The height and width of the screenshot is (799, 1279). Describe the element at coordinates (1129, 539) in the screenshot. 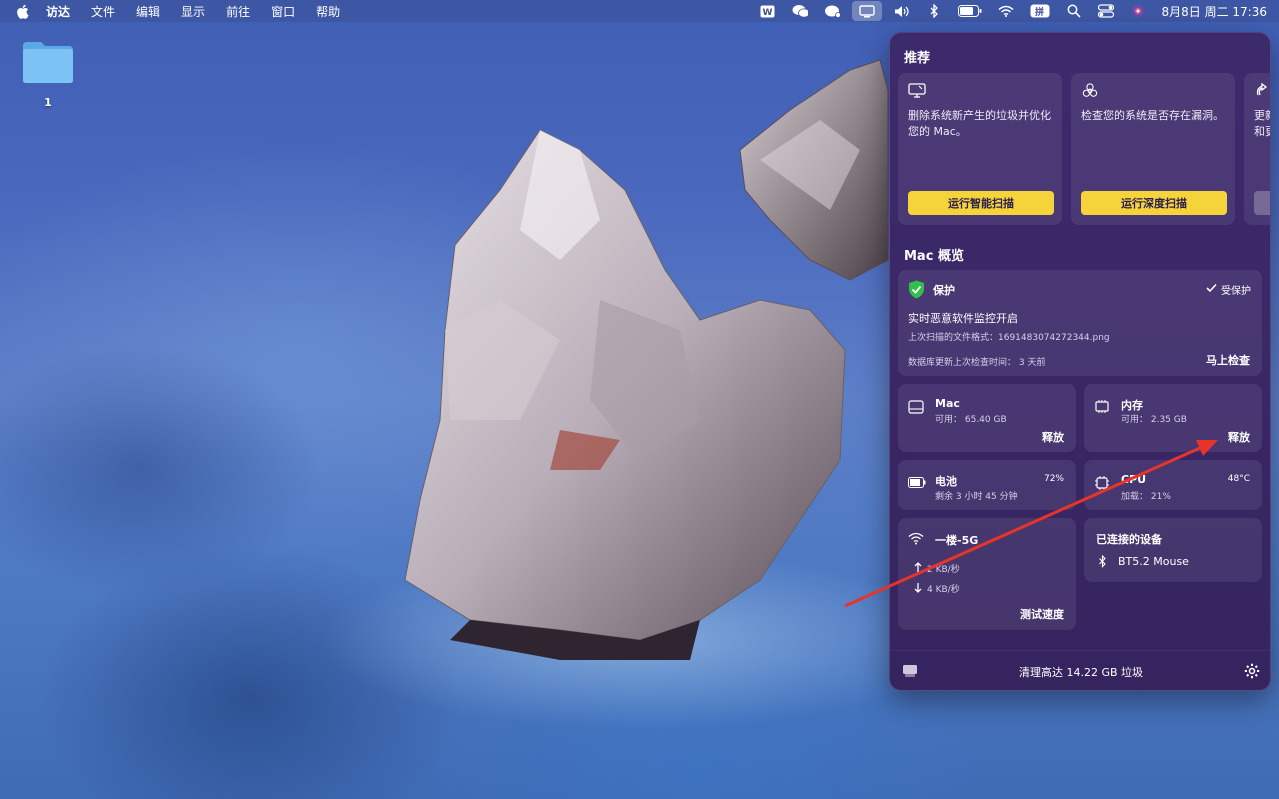

I see `devices-title: 已连接的设备` at that location.